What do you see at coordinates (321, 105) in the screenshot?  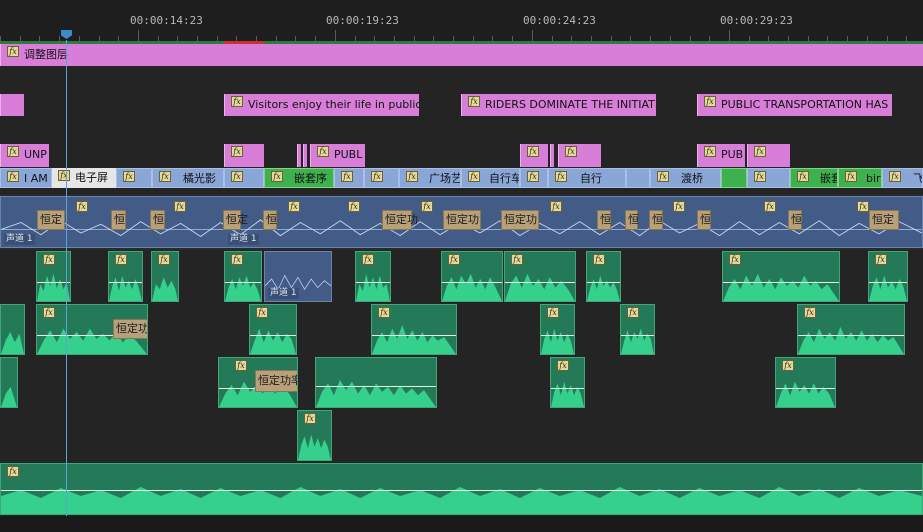 I see `title-clip: fx Visitors enjoy their life in public` at bounding box center [321, 105].